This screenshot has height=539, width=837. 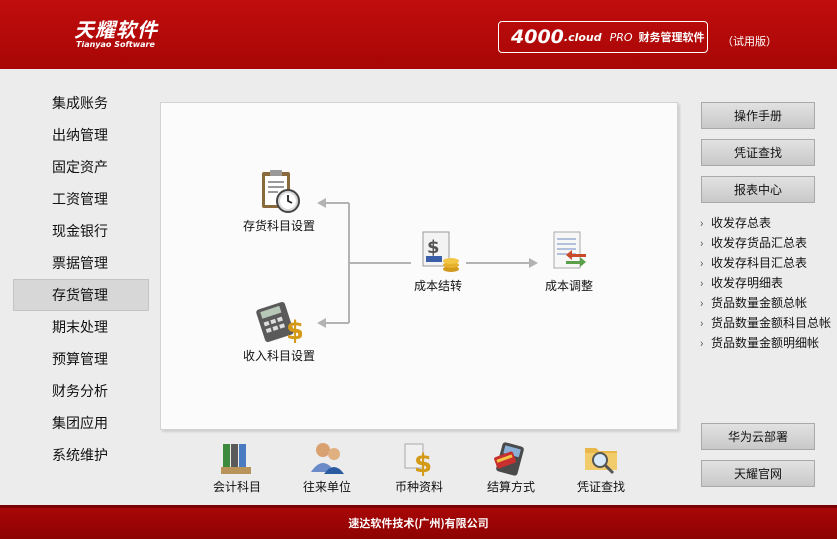 What do you see at coordinates (749, 41) in the screenshot?
I see `trial-label: （试用版）` at bounding box center [749, 41].